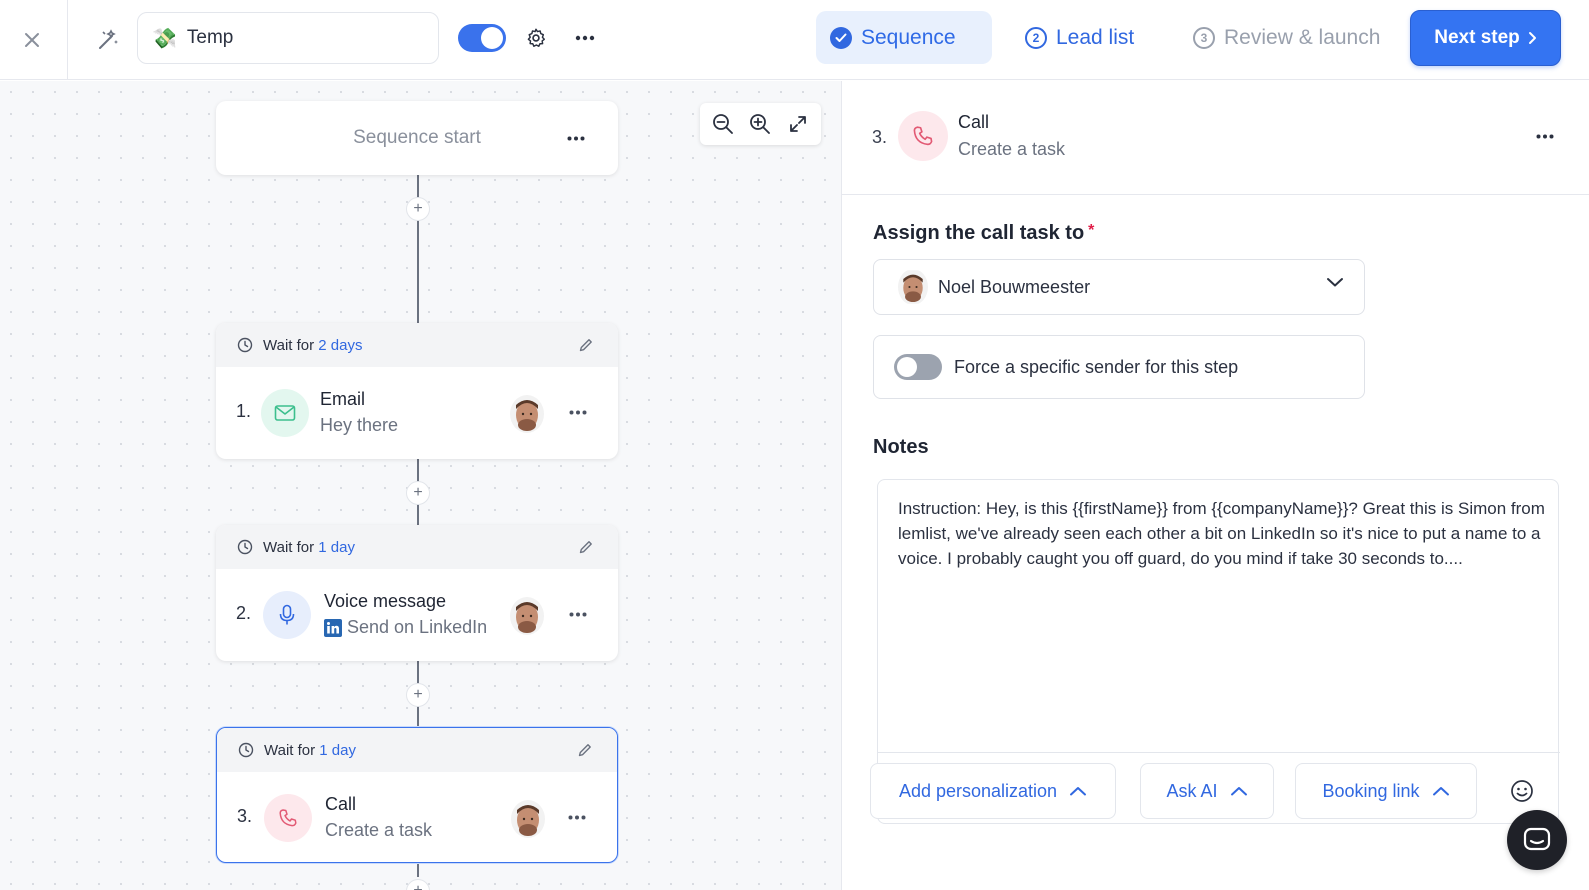  I want to click on magic-wand-button, so click(108, 40).